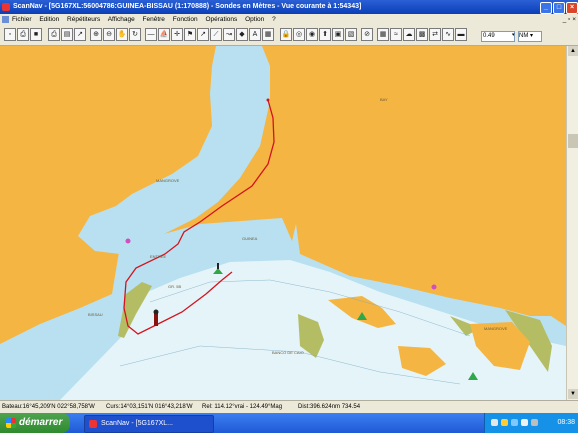 This screenshot has height=433, width=578. Describe the element at coordinates (351, 34) in the screenshot. I see `overlay-icon: ▧` at that location.